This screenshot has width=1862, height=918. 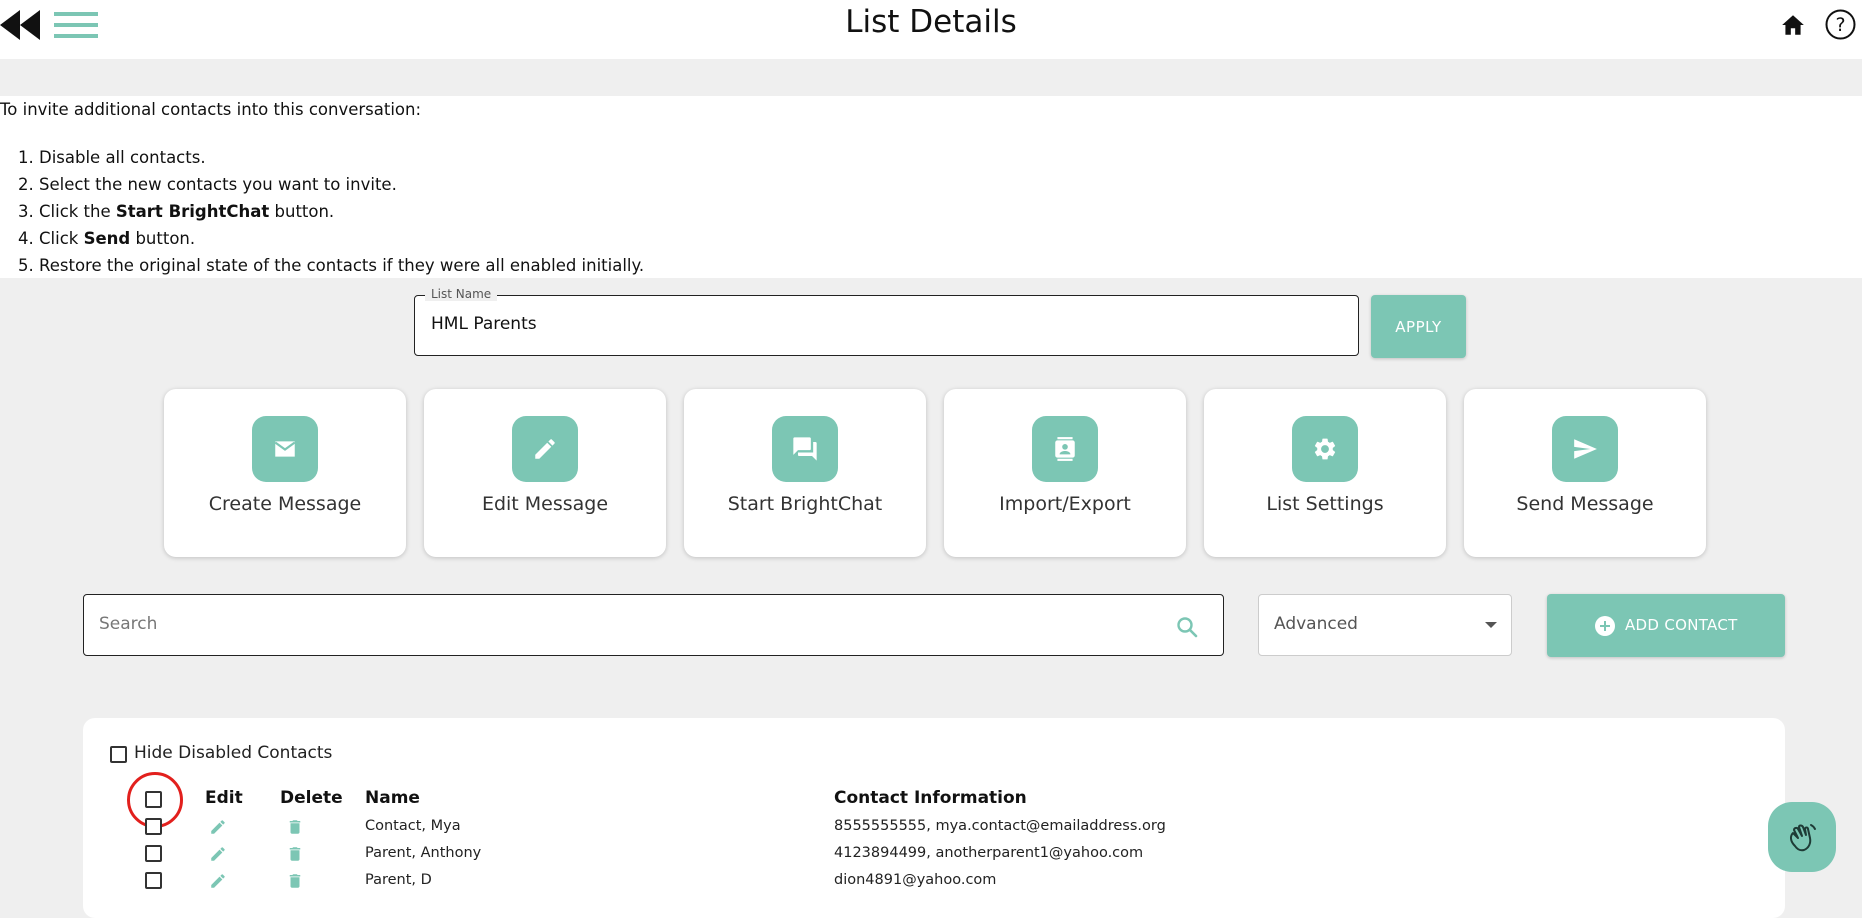 What do you see at coordinates (545, 504) in the screenshot?
I see `card-label: Edit Message` at bounding box center [545, 504].